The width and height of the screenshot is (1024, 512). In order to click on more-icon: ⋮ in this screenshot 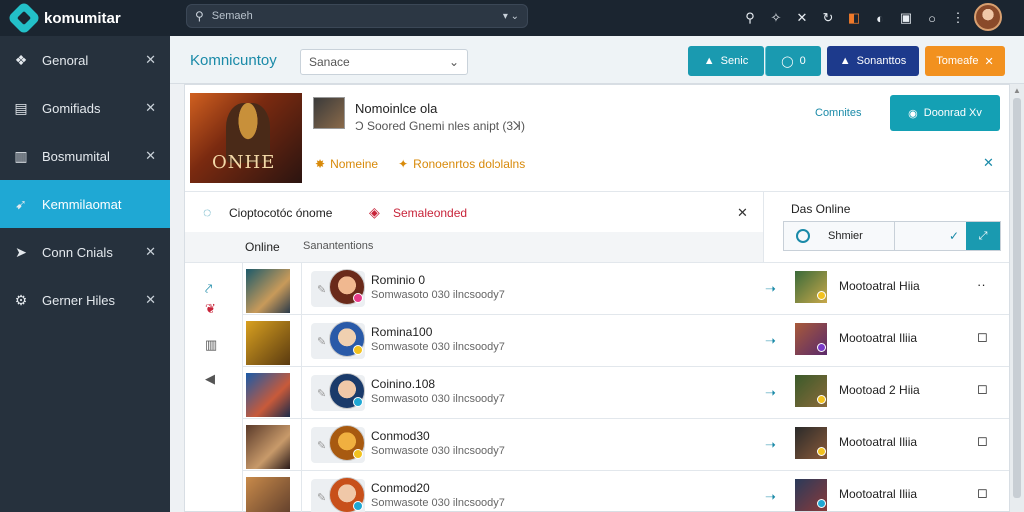, I will do `click(958, 18)`.